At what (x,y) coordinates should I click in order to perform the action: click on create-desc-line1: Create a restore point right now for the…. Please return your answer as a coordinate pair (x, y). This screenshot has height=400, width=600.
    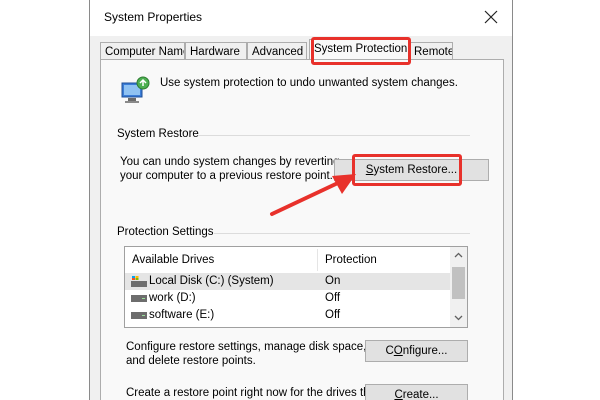
    Looking at the image, I should click on (253, 393).